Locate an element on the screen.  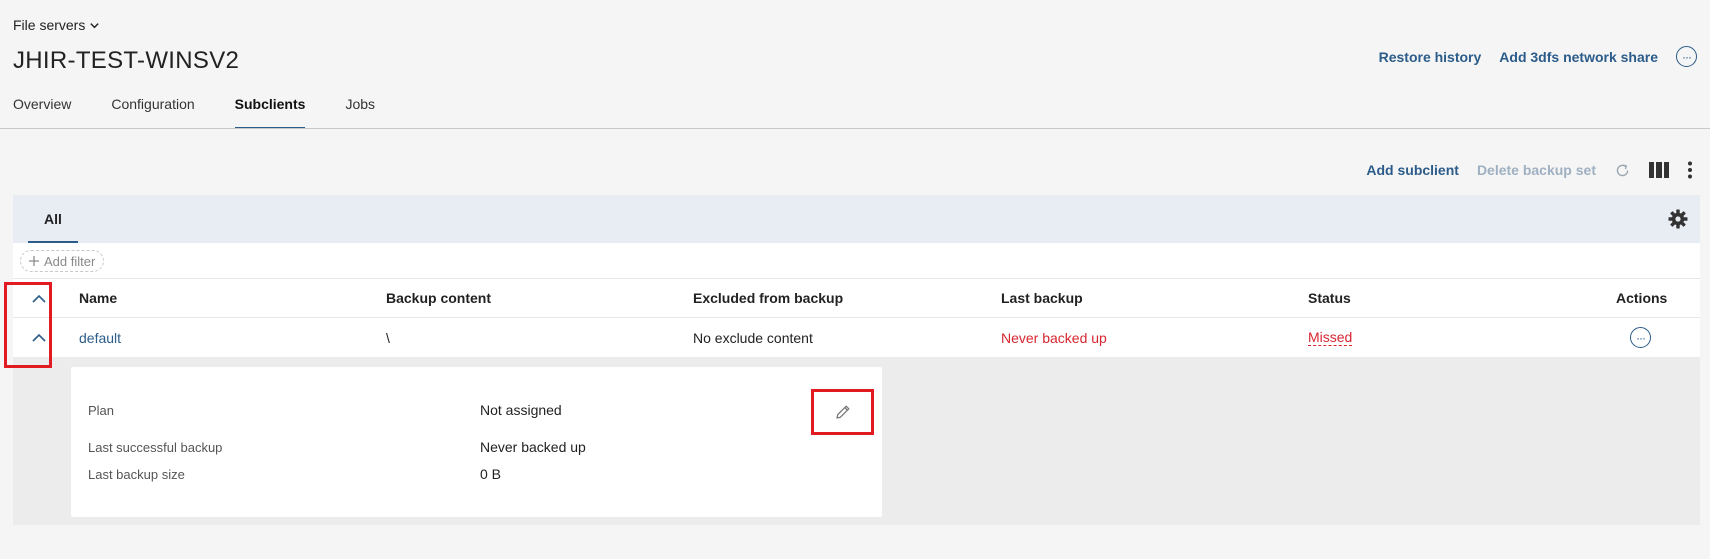
breadcrumb: File servers is located at coordinates (56, 25).